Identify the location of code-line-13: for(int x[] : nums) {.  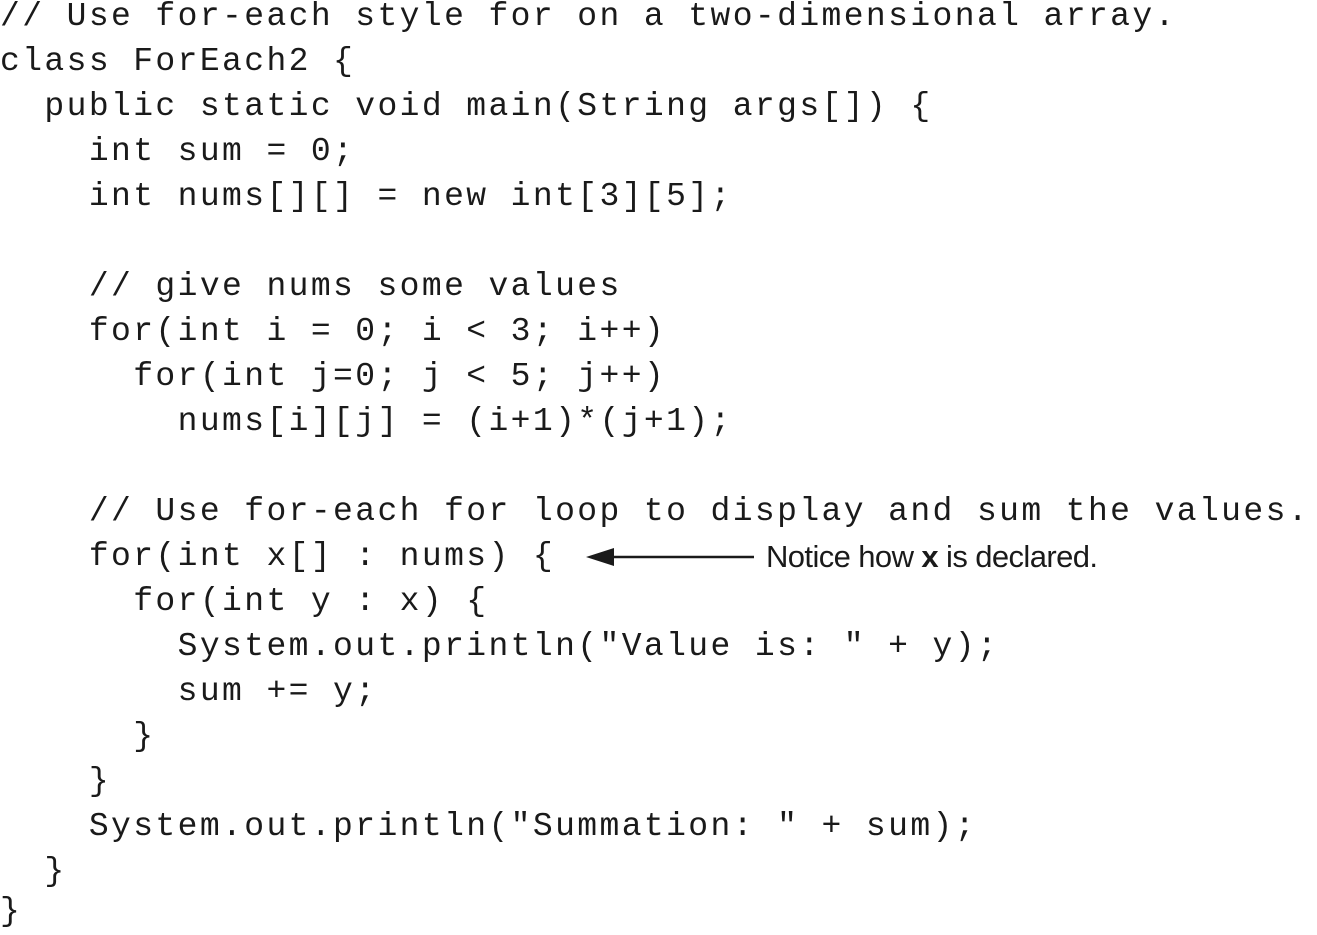
(278, 556).